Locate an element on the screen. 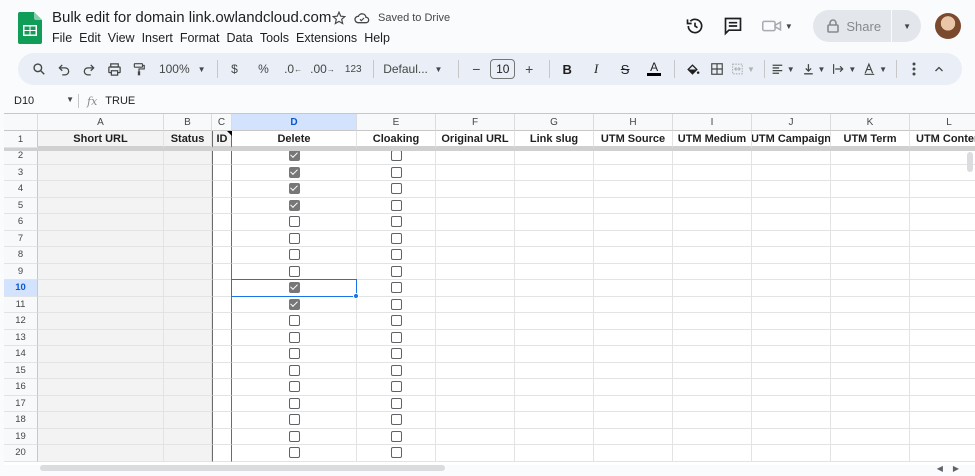 The height and width of the screenshot is (476, 975). column-header-d: D is located at coordinates (294, 122).